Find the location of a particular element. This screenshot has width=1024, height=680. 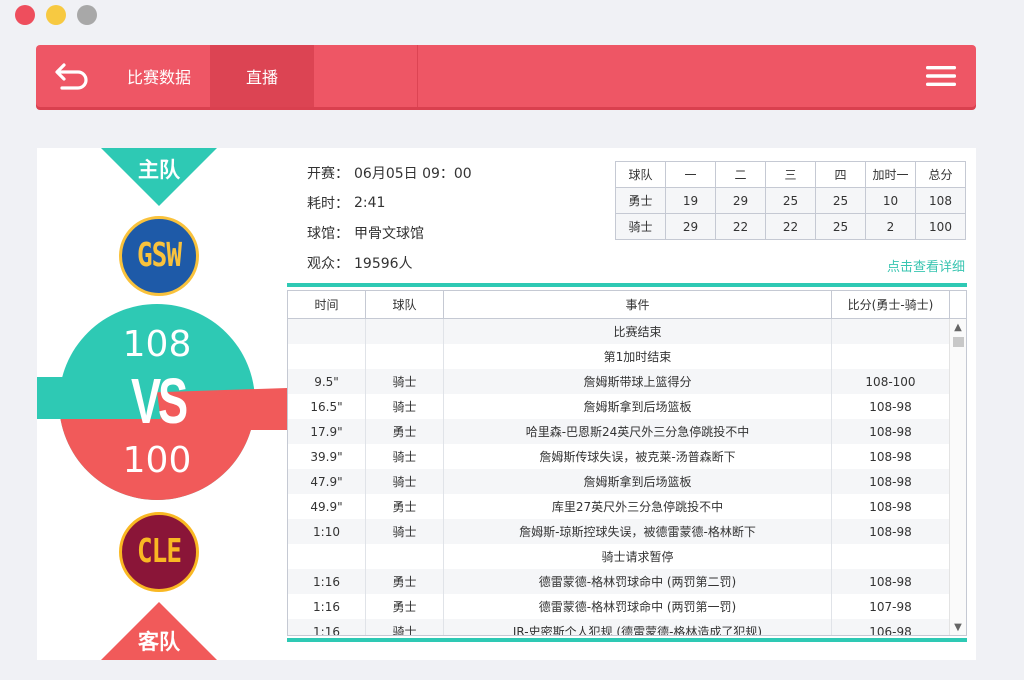

event-row: 49.9" 勇士 库里27英尺外三分急停跳投不中 108-98 is located at coordinates (627, 506).